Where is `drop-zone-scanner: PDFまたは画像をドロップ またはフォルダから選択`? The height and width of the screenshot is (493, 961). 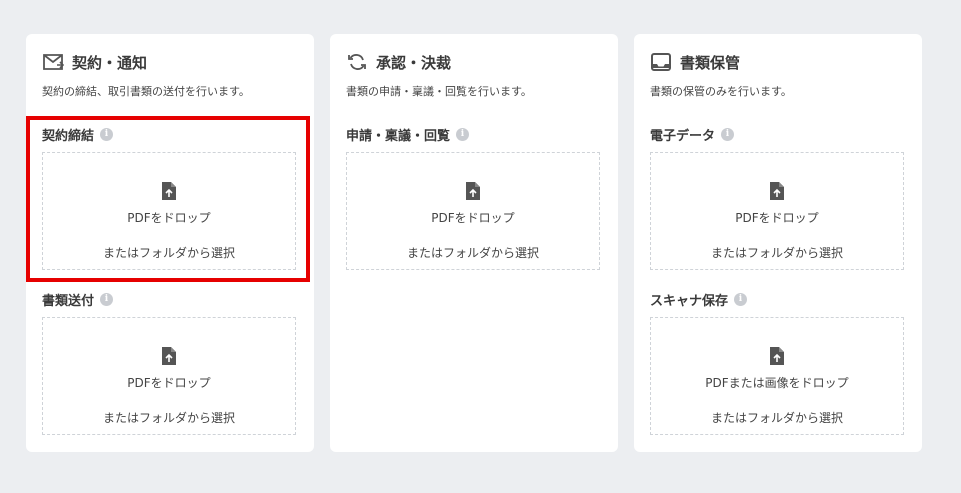 drop-zone-scanner: PDFまたは画像をドロップ またはフォルダから選択 is located at coordinates (777, 376).